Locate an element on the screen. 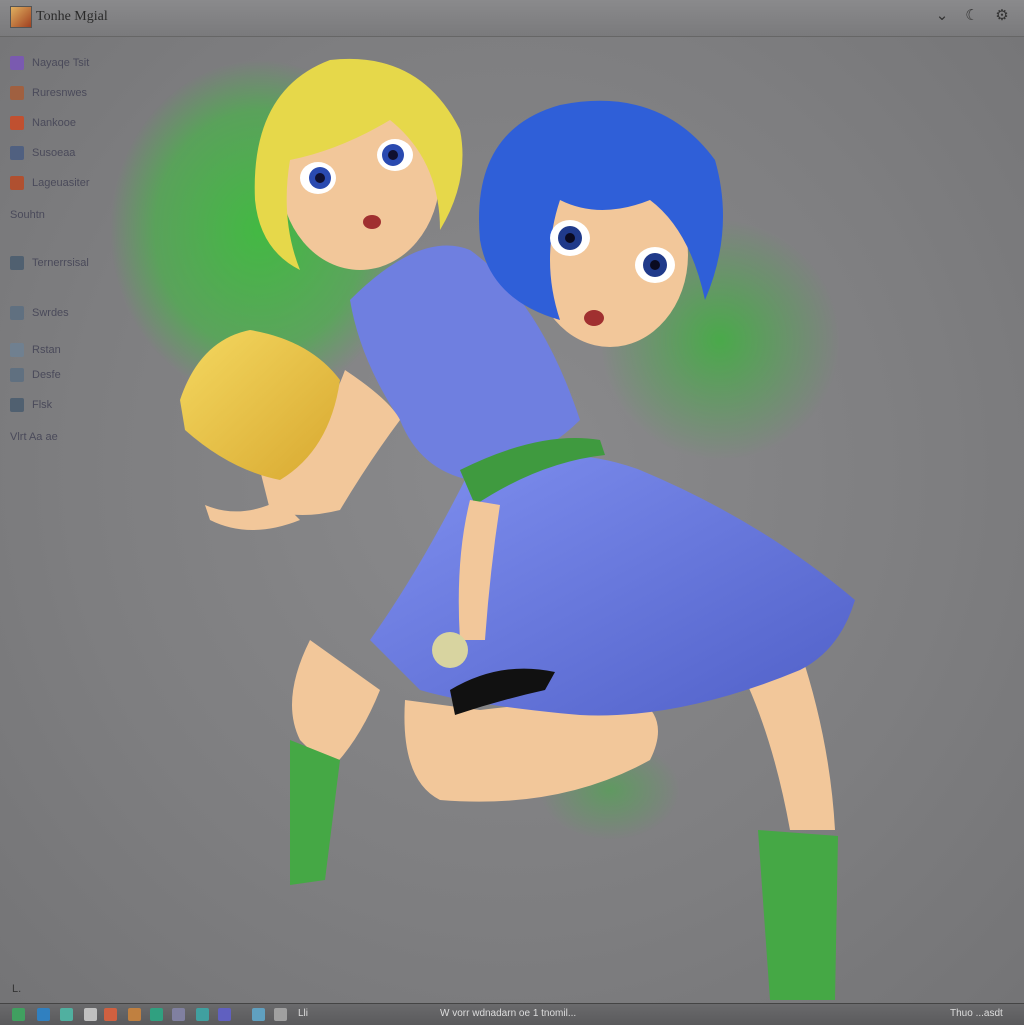 This screenshot has height=1025, width=1024. sidebar-item-label: Vlrt Aa ae is located at coordinates (34, 437).